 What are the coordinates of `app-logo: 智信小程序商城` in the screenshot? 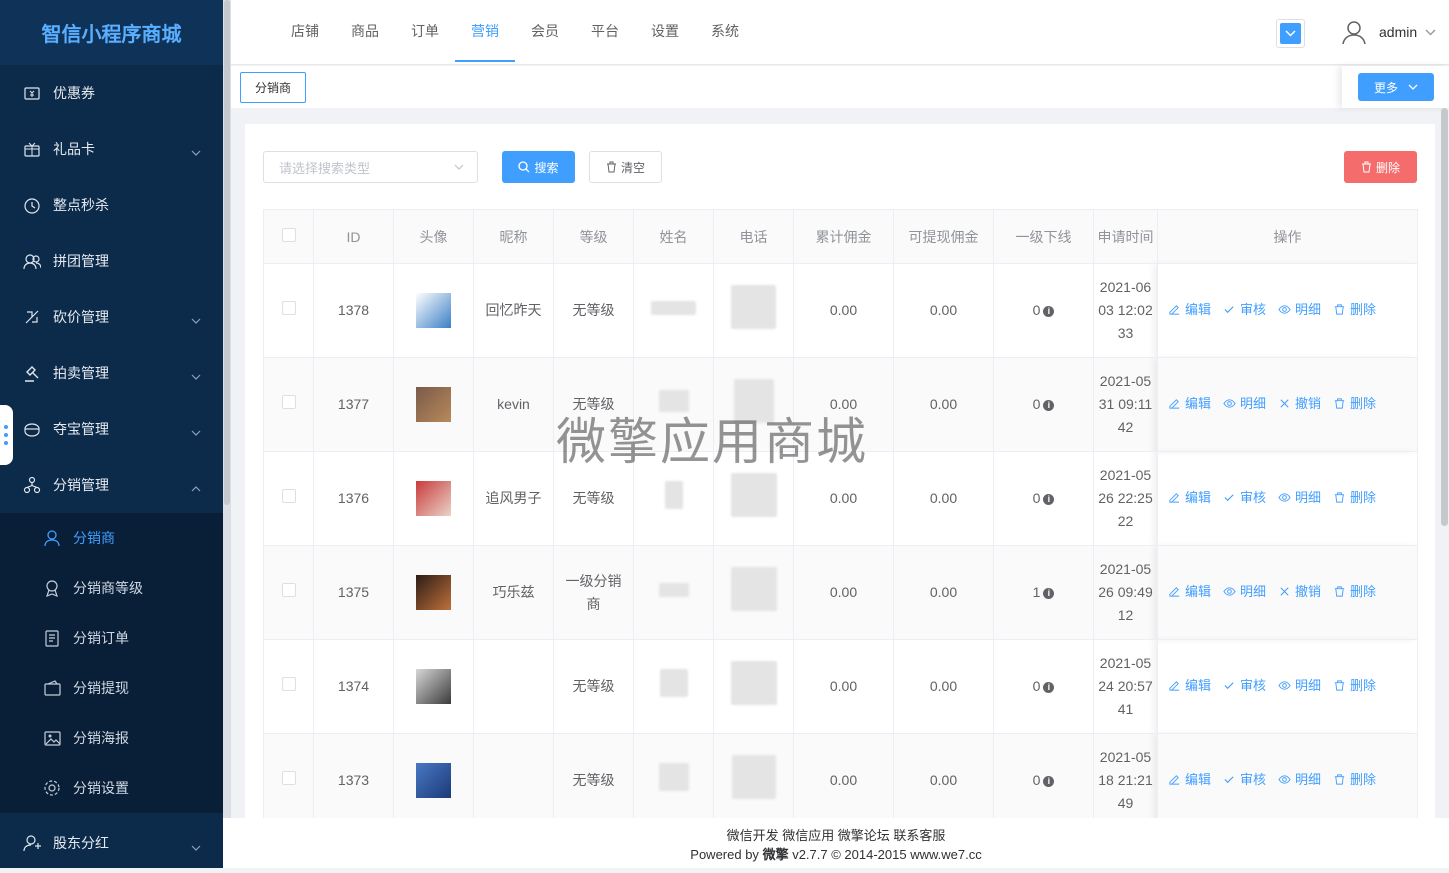 It's located at (111, 32).